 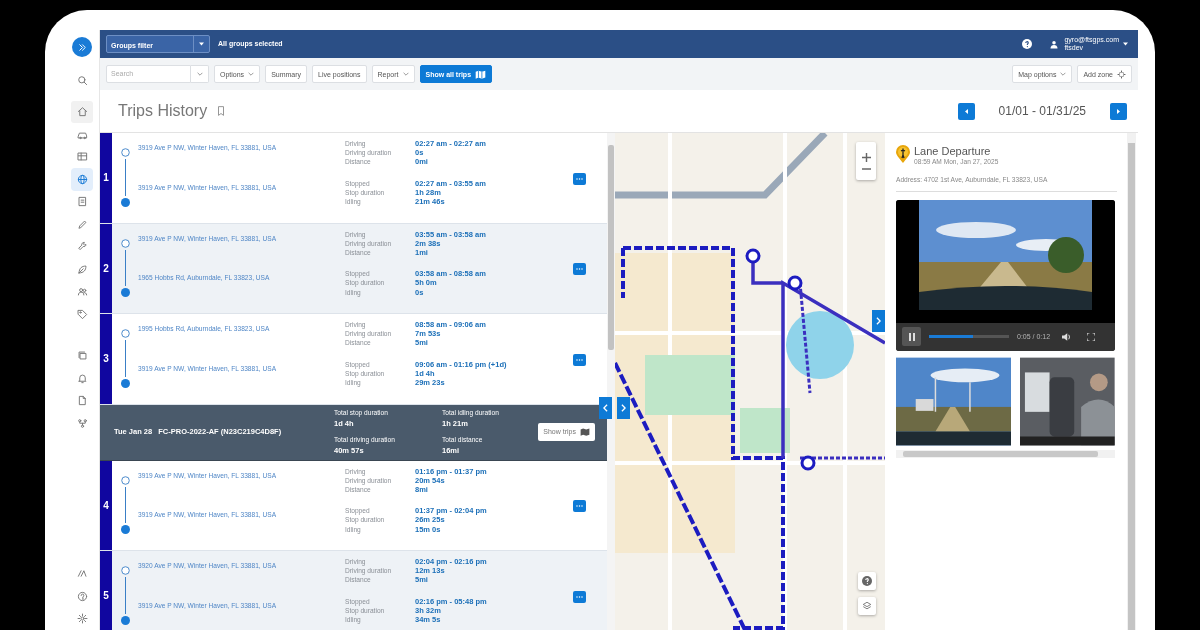 I want to click on pause-icon, so click(x=911, y=336).